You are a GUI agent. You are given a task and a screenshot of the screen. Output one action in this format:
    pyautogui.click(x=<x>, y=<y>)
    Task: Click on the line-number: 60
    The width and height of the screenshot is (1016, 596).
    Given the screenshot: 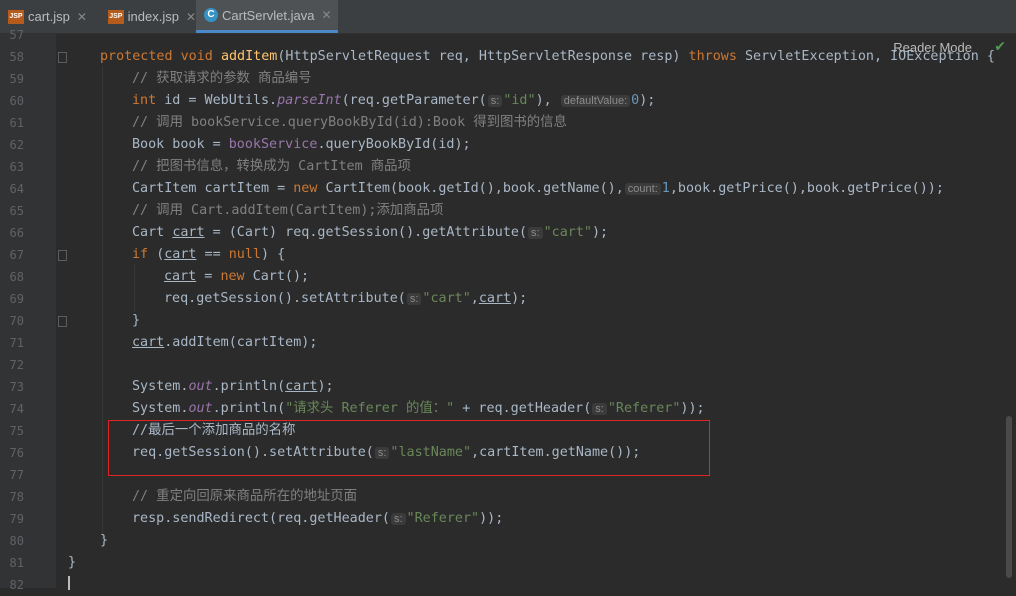 What is the action you would take?
    pyautogui.click(x=16, y=101)
    